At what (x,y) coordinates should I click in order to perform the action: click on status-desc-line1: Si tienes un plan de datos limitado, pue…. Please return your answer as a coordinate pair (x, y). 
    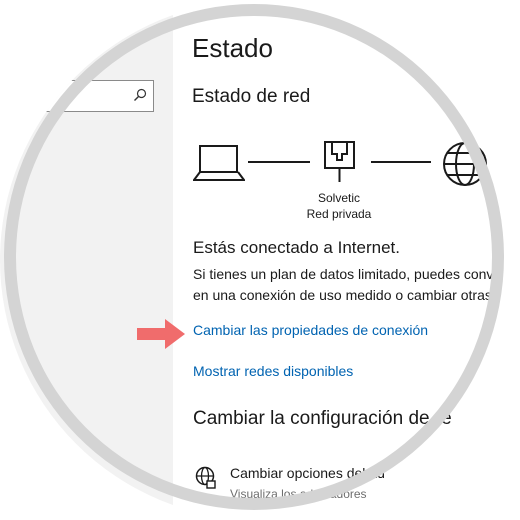
    Looking at the image, I should click on (343, 274).